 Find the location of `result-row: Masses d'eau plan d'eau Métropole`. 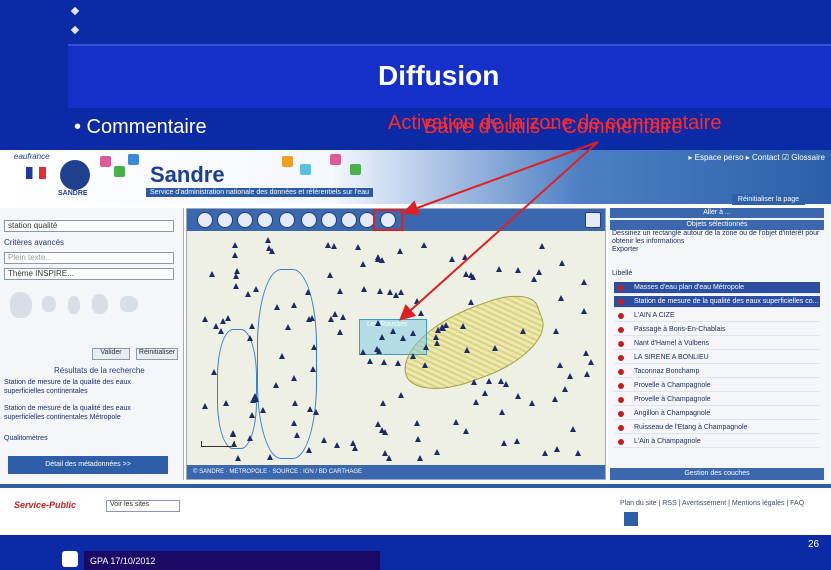

result-row: Masses d'eau plan d'eau Métropole is located at coordinates (717, 288).